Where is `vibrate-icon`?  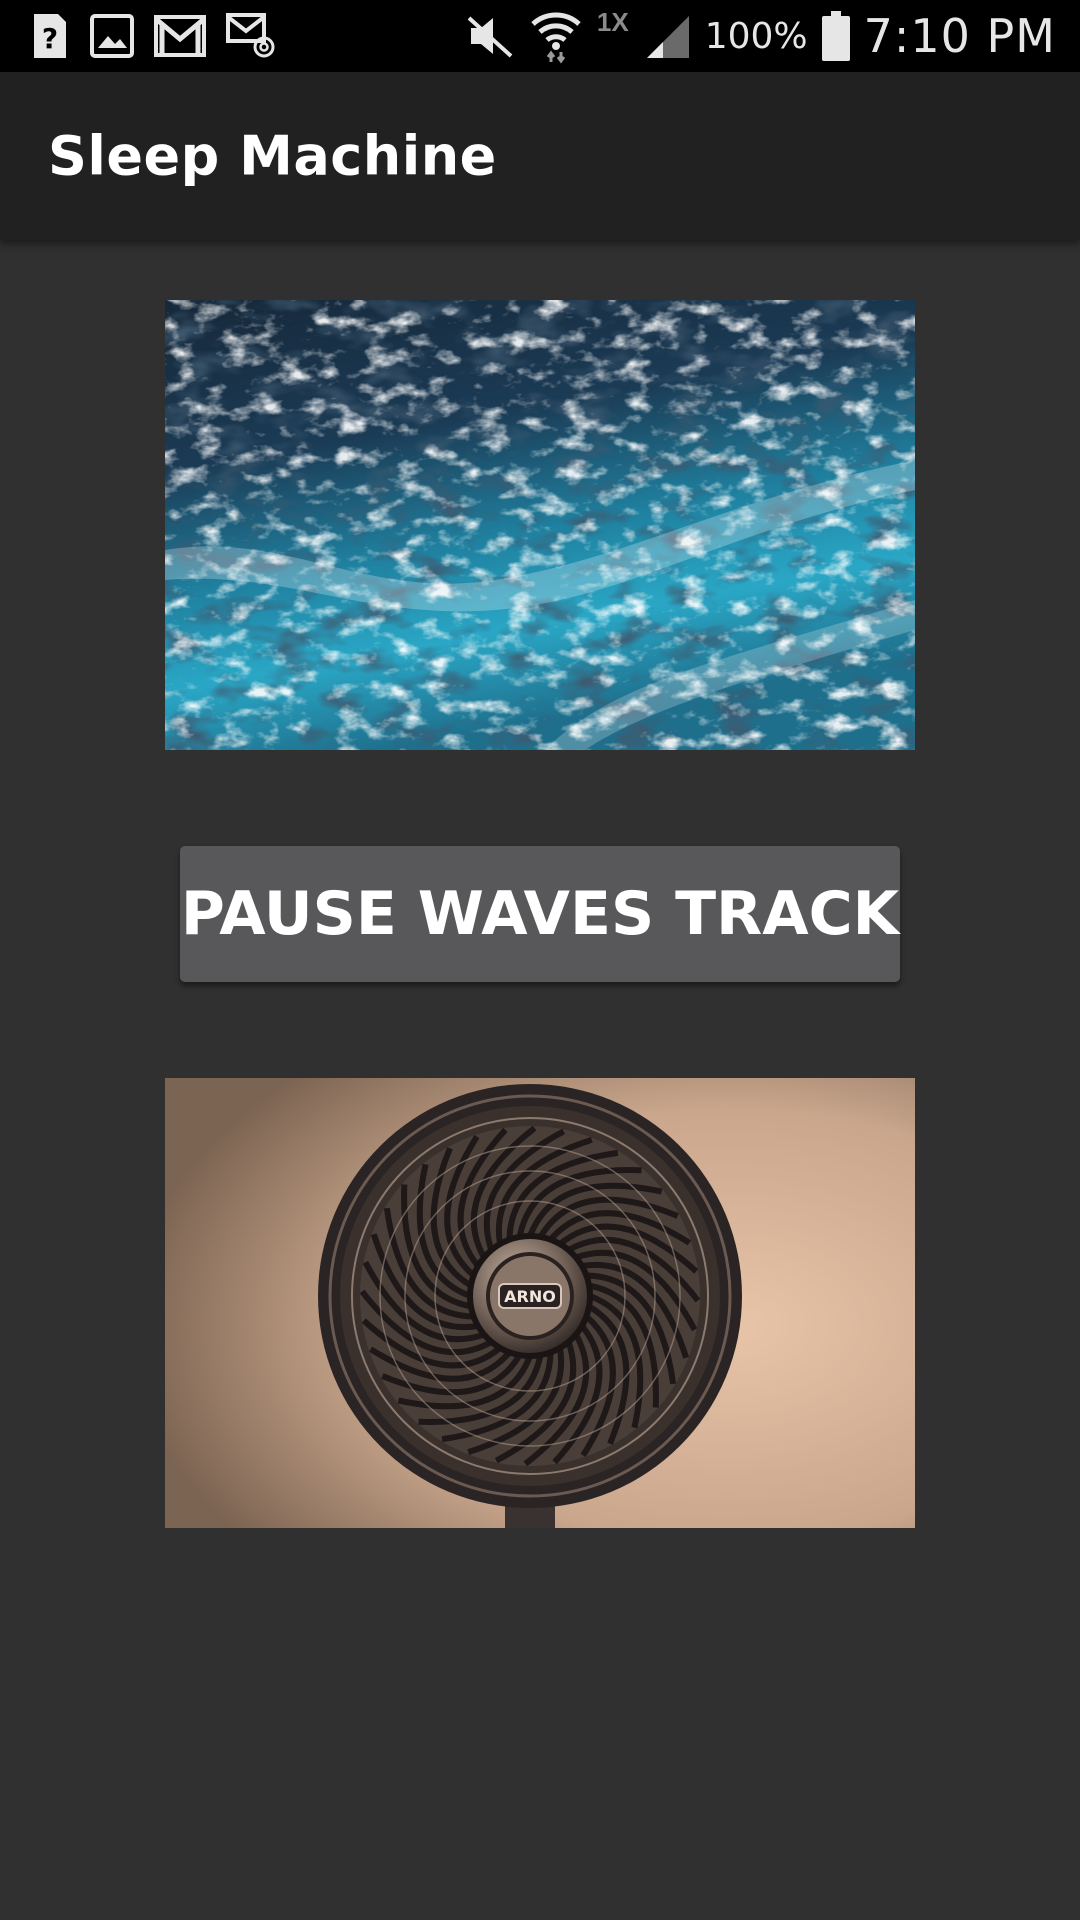 vibrate-icon is located at coordinates (490, 36).